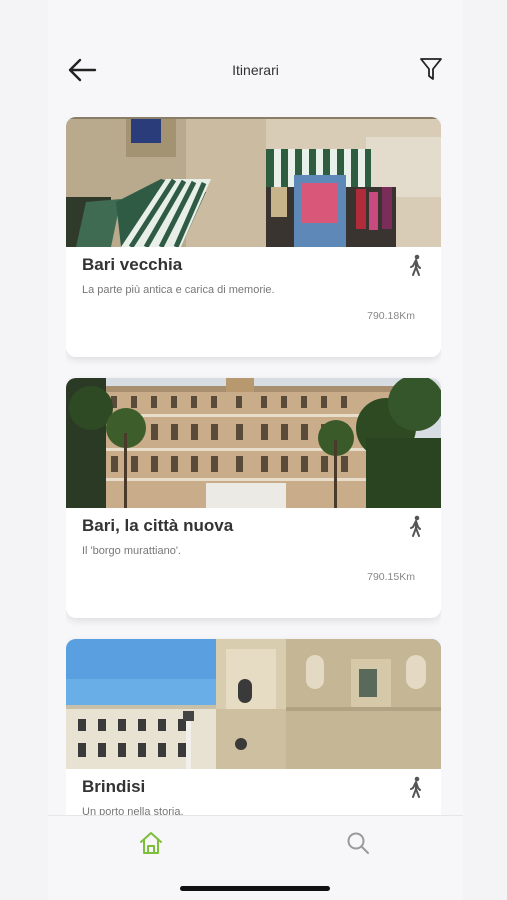 This screenshot has height=900, width=507. I want to click on itinerary-photo-brindisi, so click(253, 704).